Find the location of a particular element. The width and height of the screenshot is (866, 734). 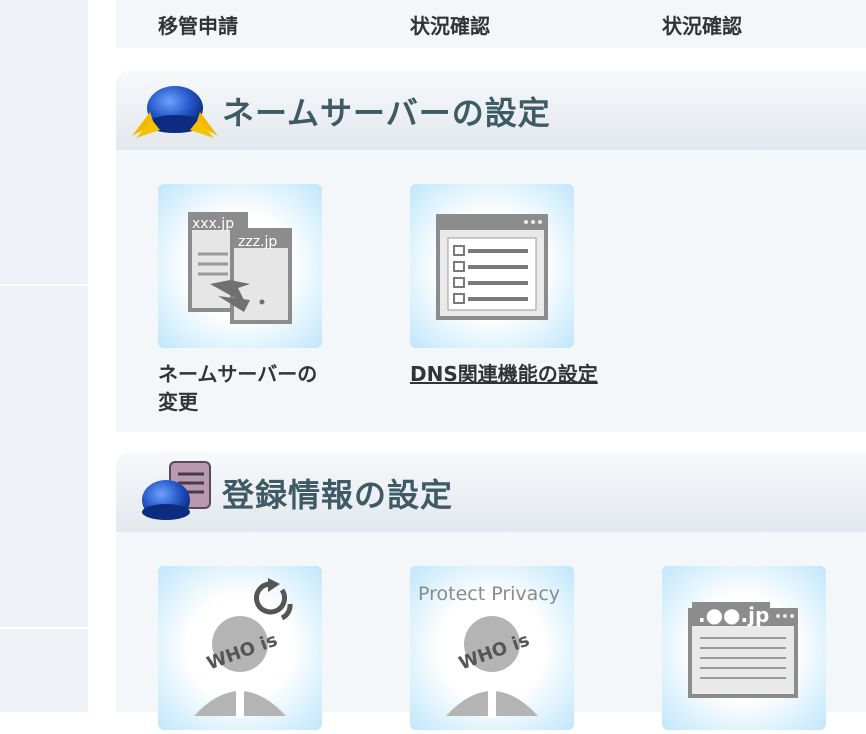

nameserver-section-title: ネームサーバーの設定 is located at coordinates (386, 113).